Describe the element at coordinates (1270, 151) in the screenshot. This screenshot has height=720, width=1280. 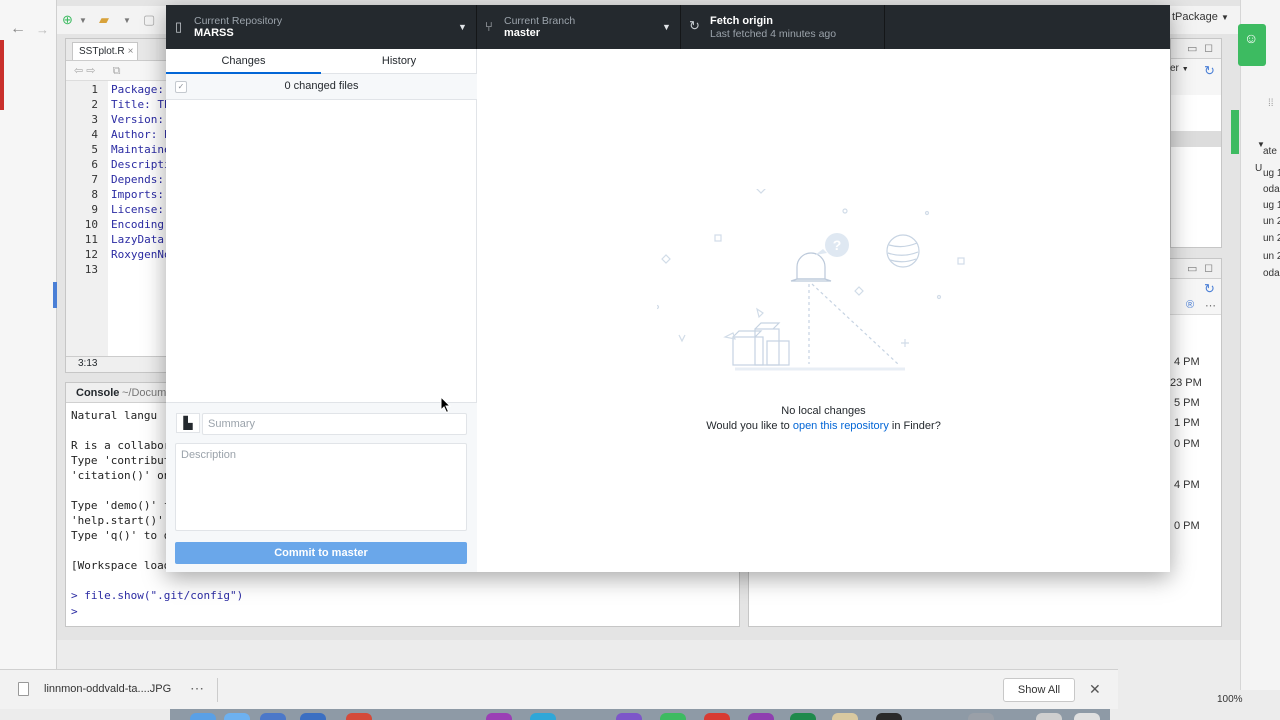
I see `column-header: ate` at that location.